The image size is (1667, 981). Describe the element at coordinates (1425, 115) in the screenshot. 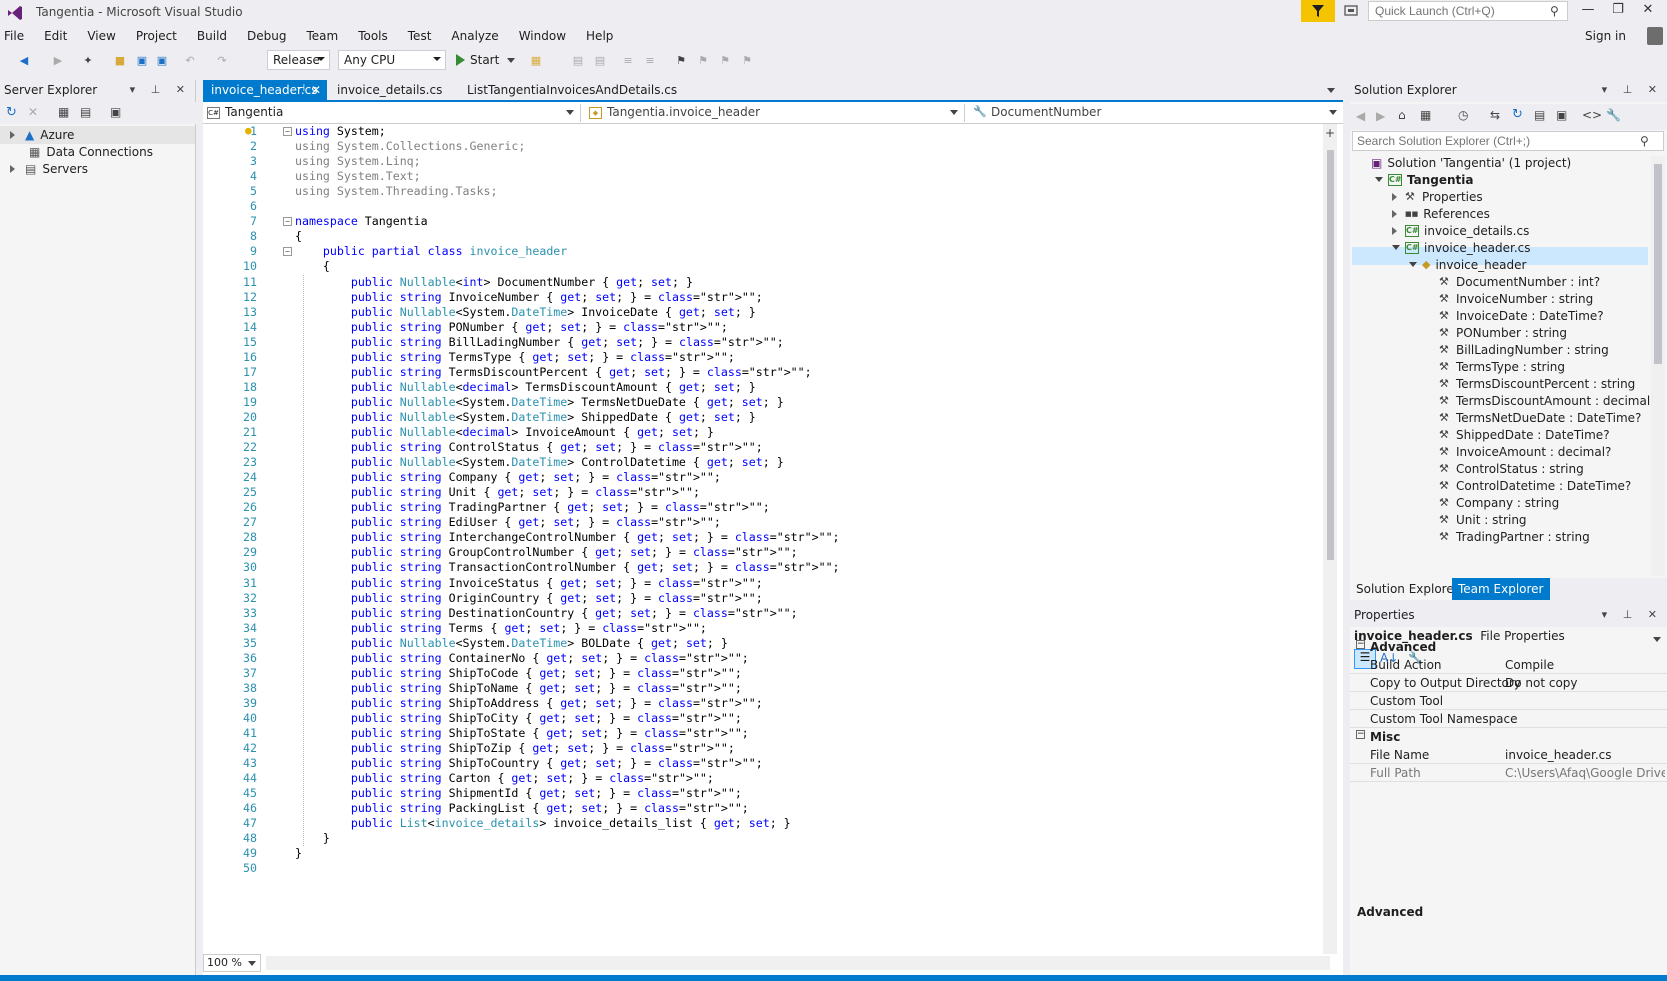

I see `switch-views-icon: ▦` at that location.